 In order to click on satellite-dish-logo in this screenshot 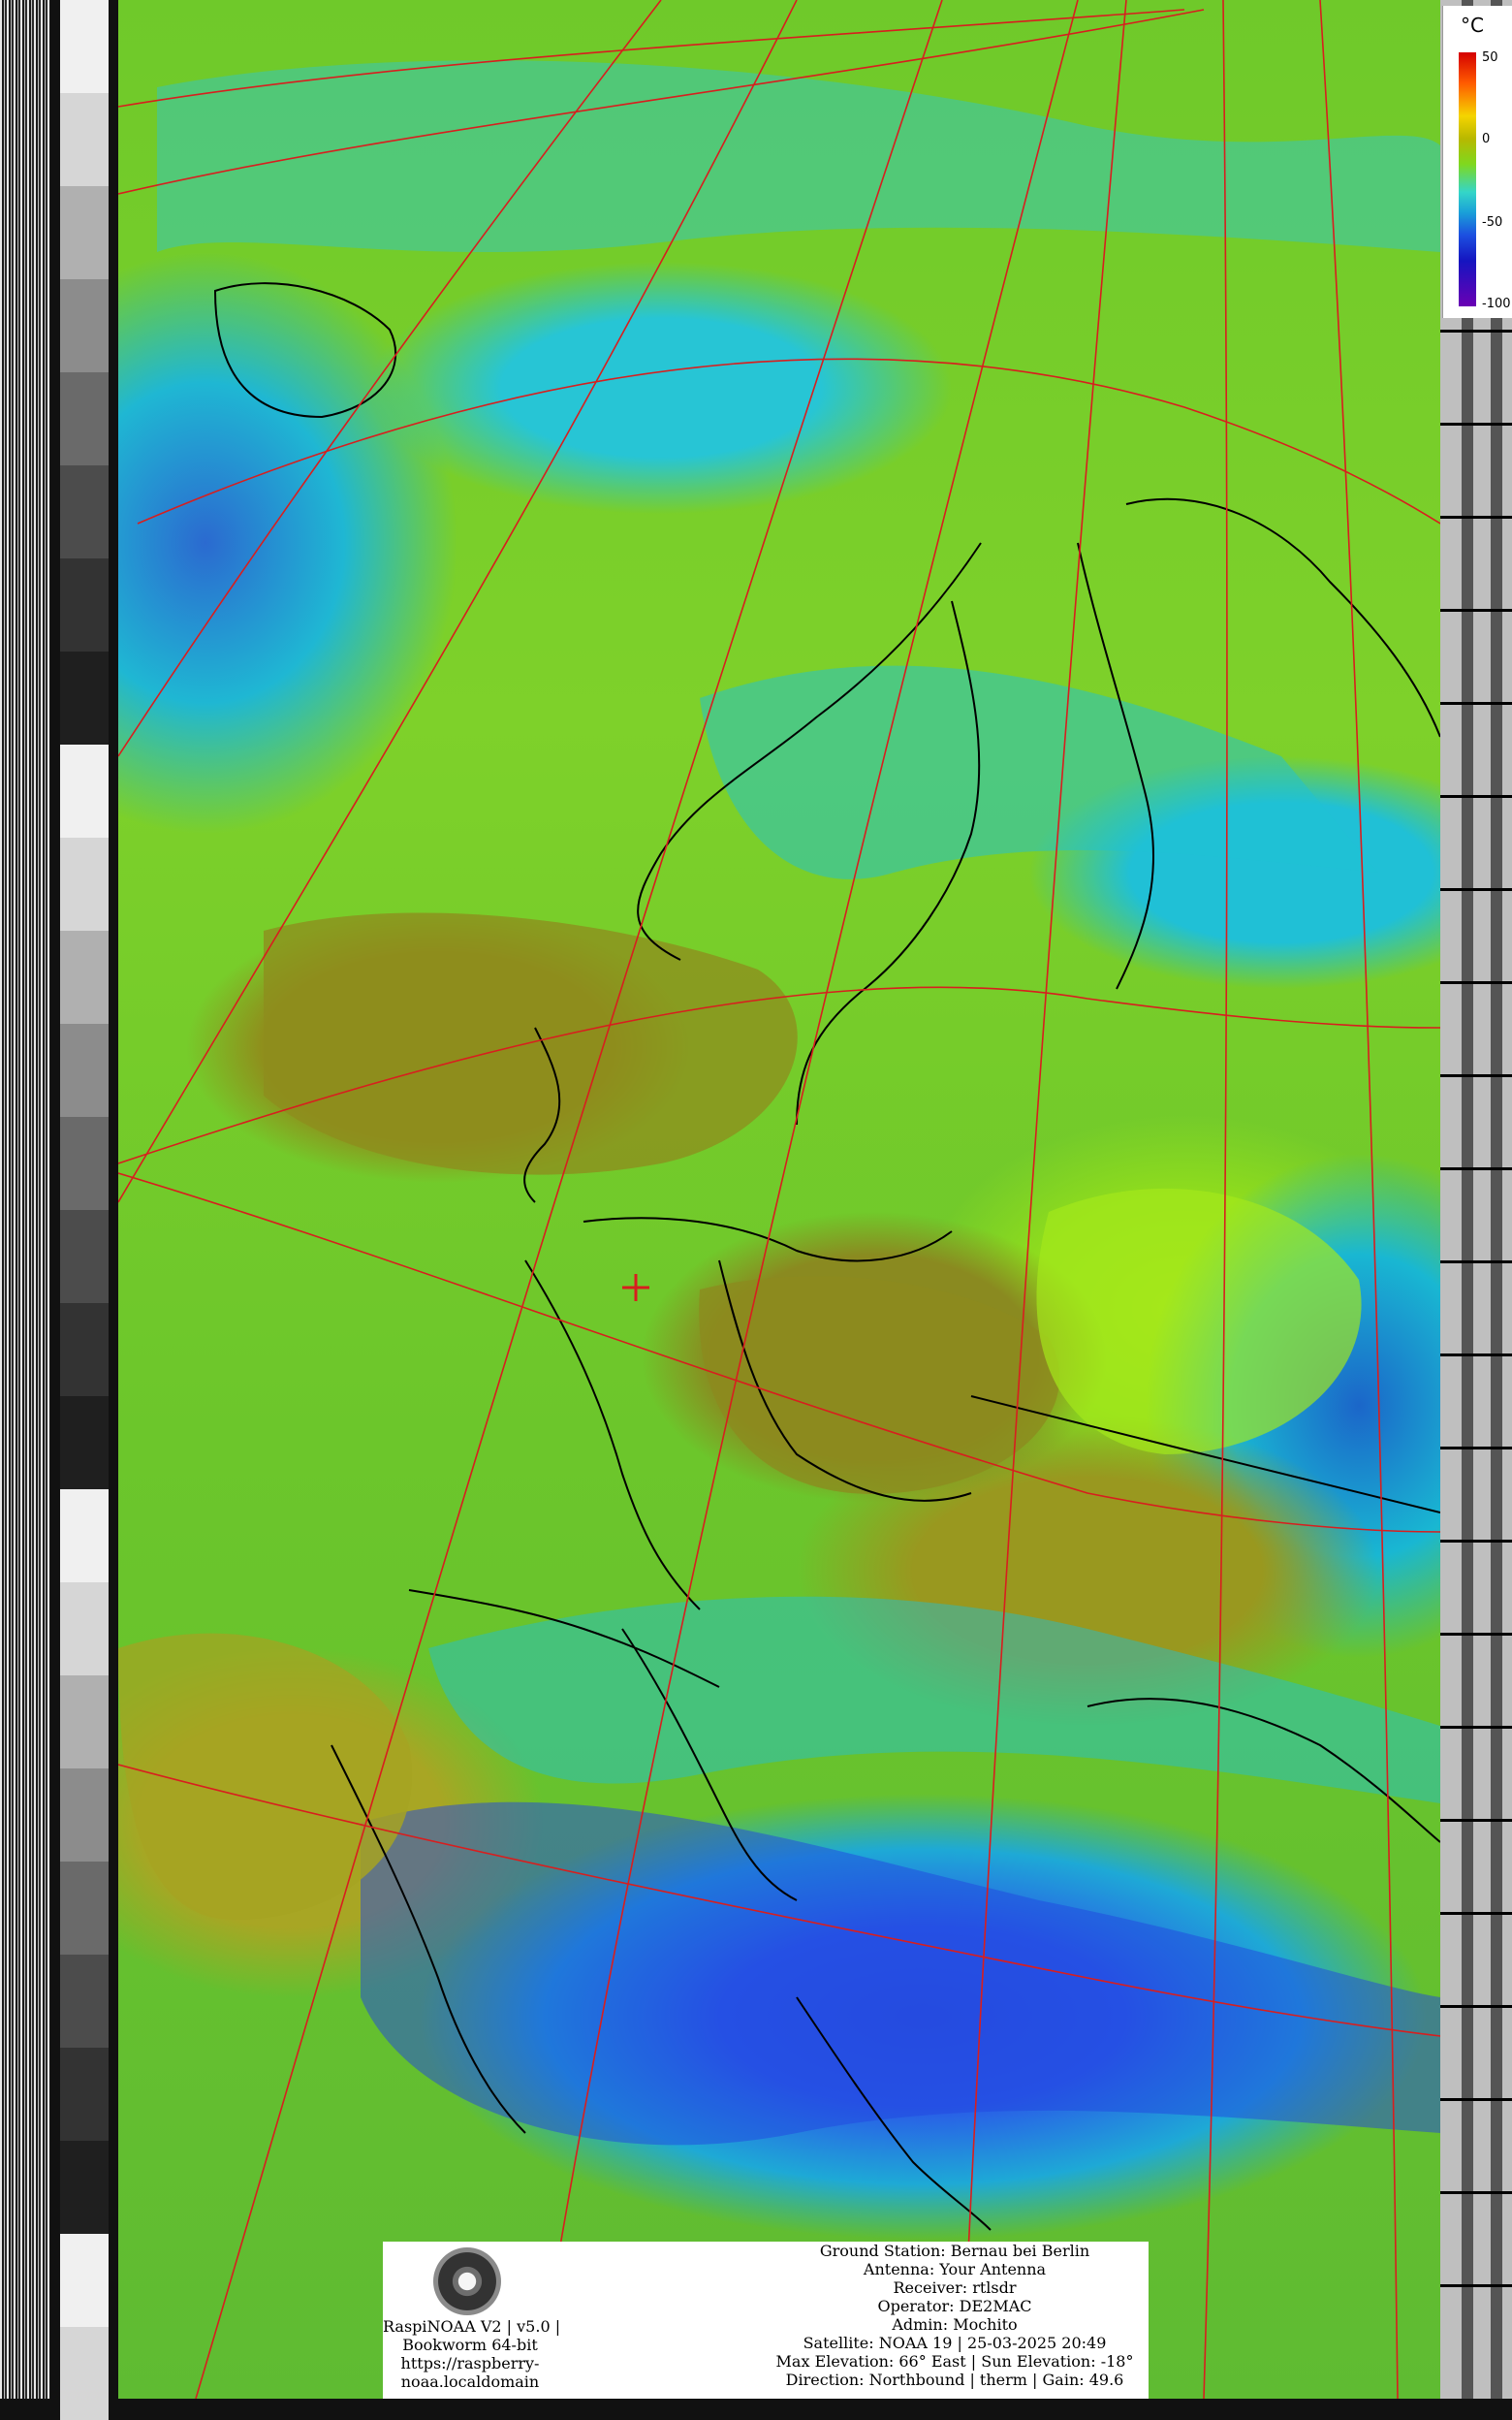, I will do `click(467, 2281)`.